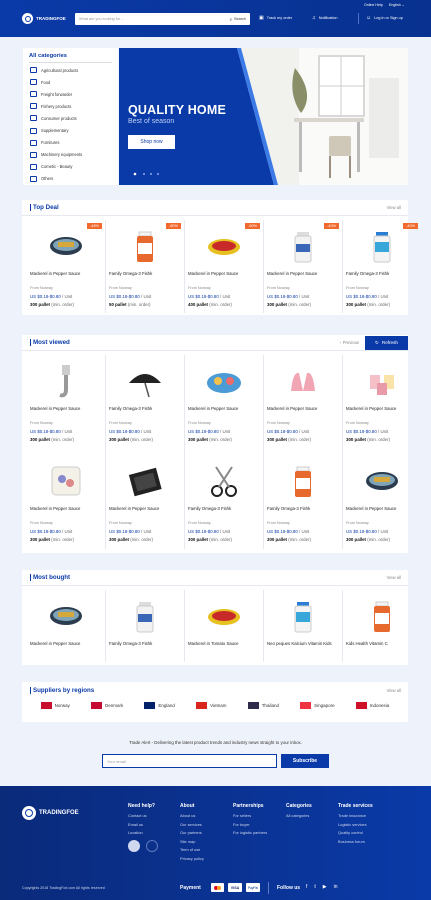  I want to click on subscribe-button: Subscribe, so click(305, 761).